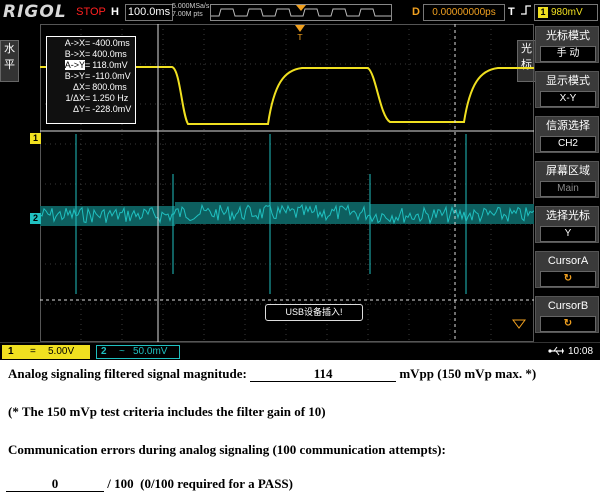 This screenshot has height=496, width=600. I want to click on ch1-number: 1, so click(11, 351).